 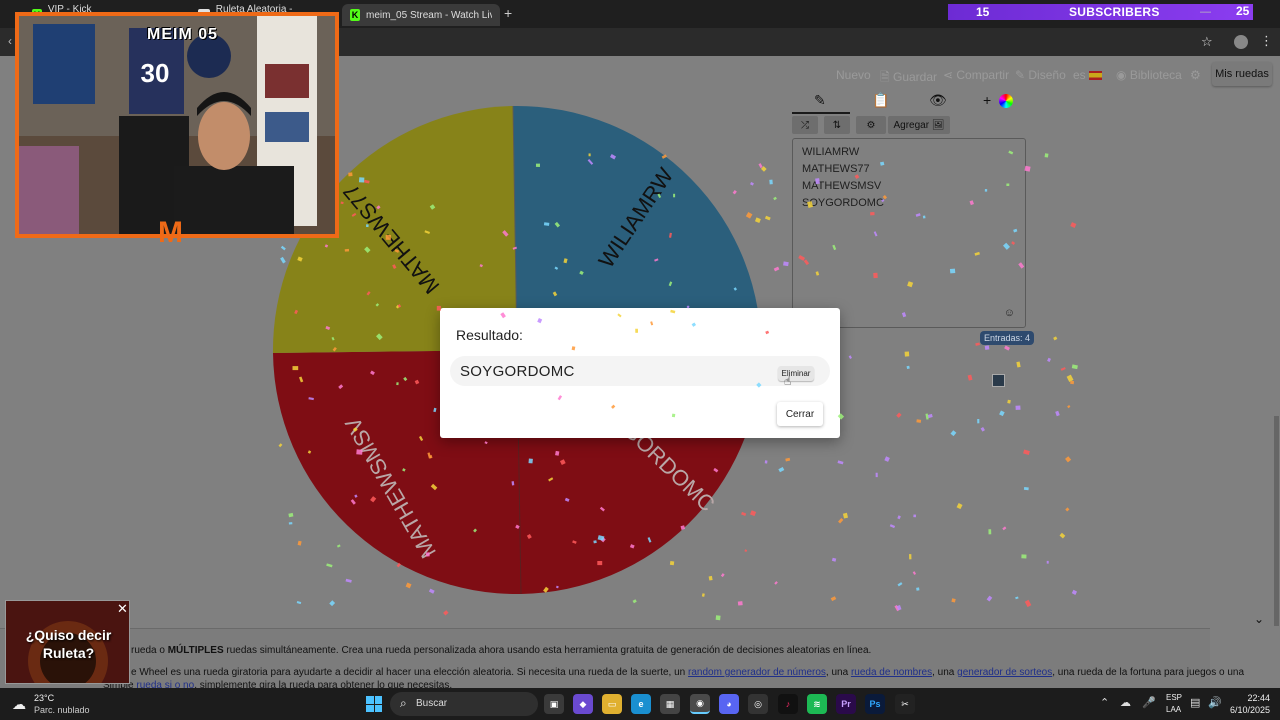 What do you see at coordinates (983, 12) in the screenshot?
I see `subscribers-count: 15` at bounding box center [983, 12].